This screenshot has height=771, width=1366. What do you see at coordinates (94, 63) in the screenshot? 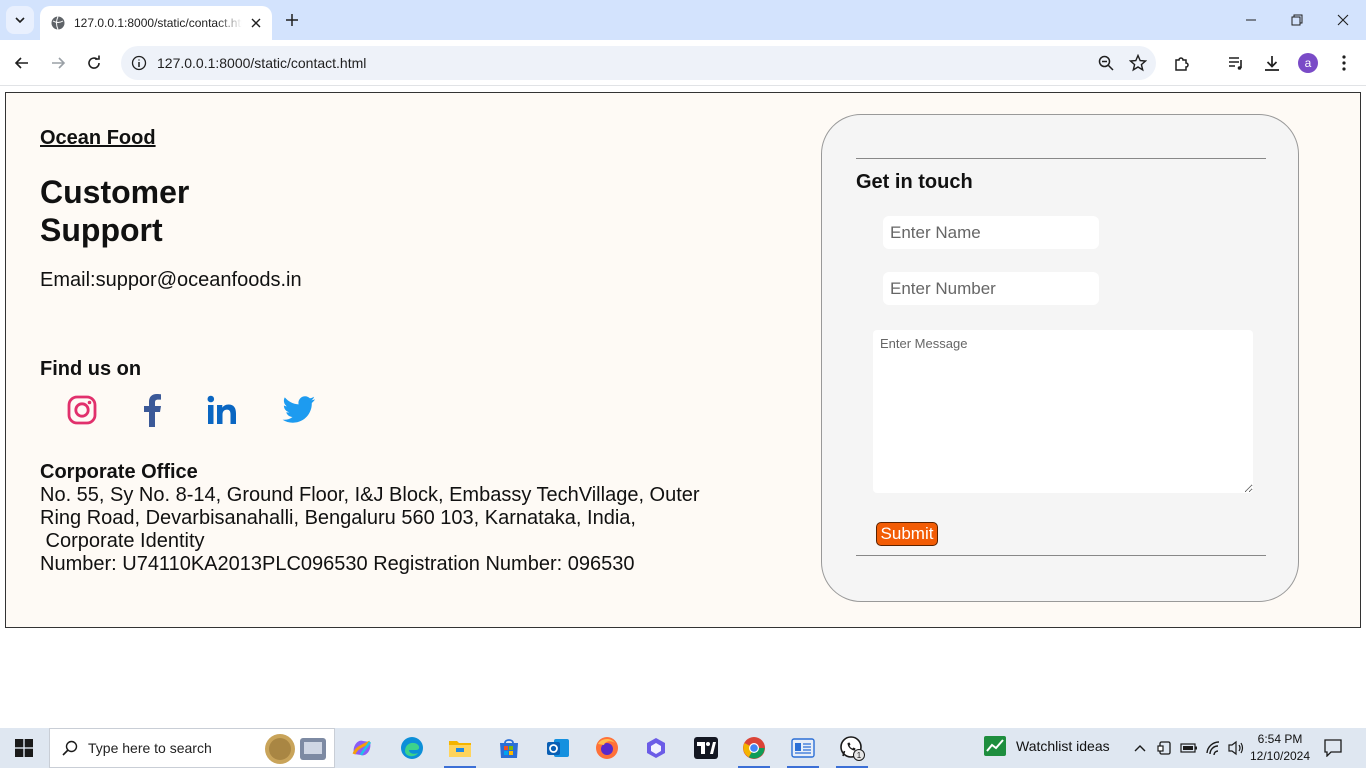
I see `reload-button` at bounding box center [94, 63].